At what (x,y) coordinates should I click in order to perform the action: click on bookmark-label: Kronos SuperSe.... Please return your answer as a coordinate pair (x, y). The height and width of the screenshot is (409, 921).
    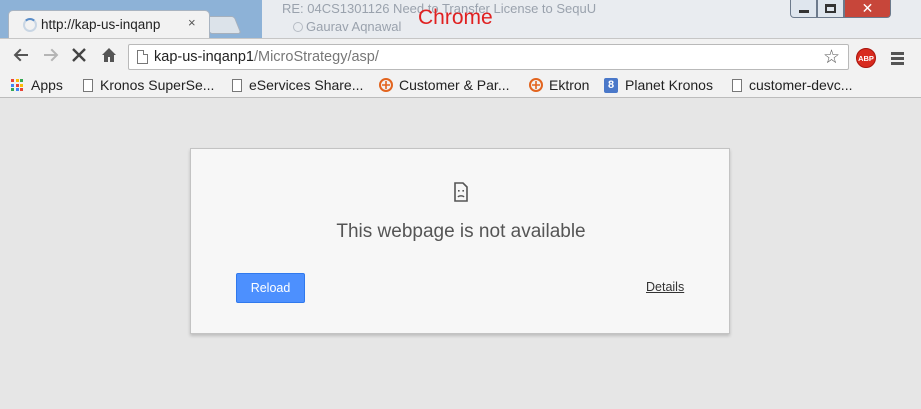
    Looking at the image, I should click on (157, 85).